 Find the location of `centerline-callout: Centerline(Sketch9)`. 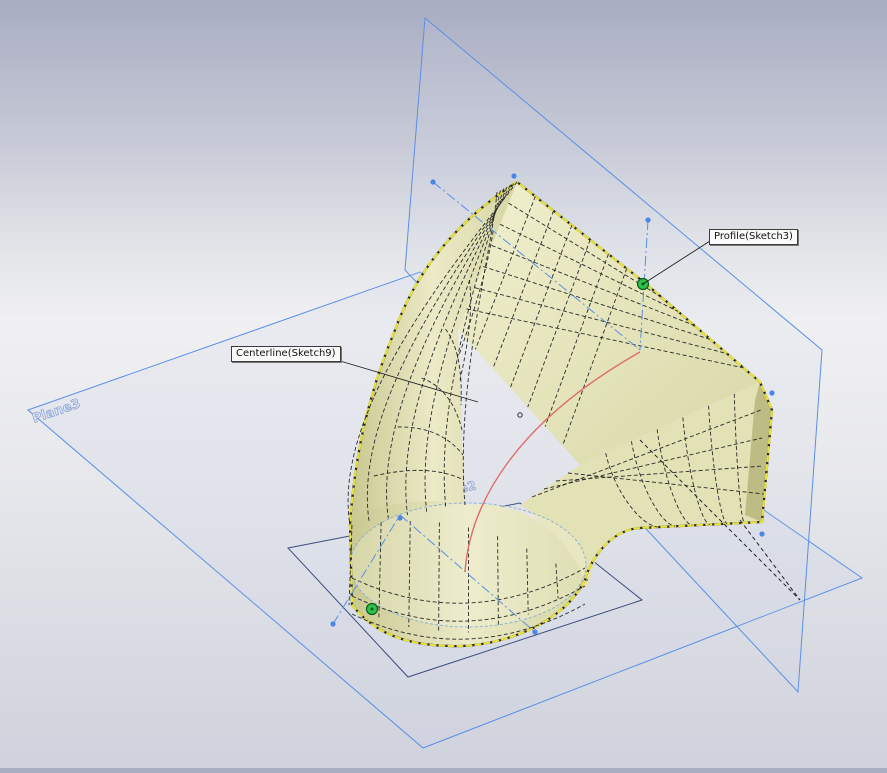

centerline-callout: Centerline(Sketch9) is located at coordinates (286, 354).